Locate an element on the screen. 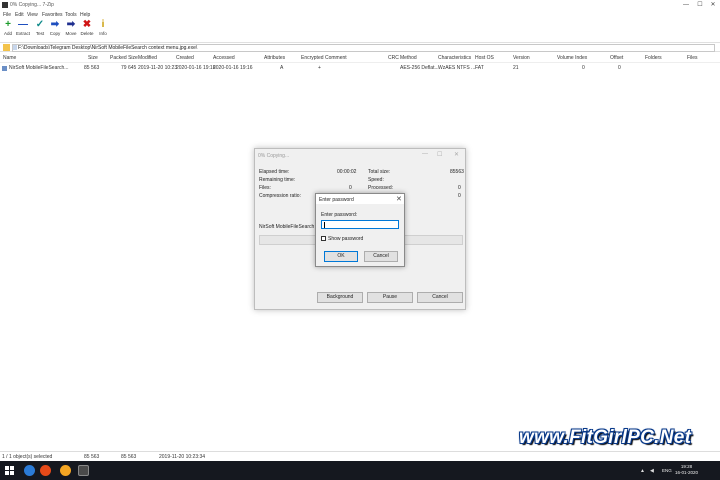  elapsed-label: Elapsed time: is located at coordinates (274, 172).